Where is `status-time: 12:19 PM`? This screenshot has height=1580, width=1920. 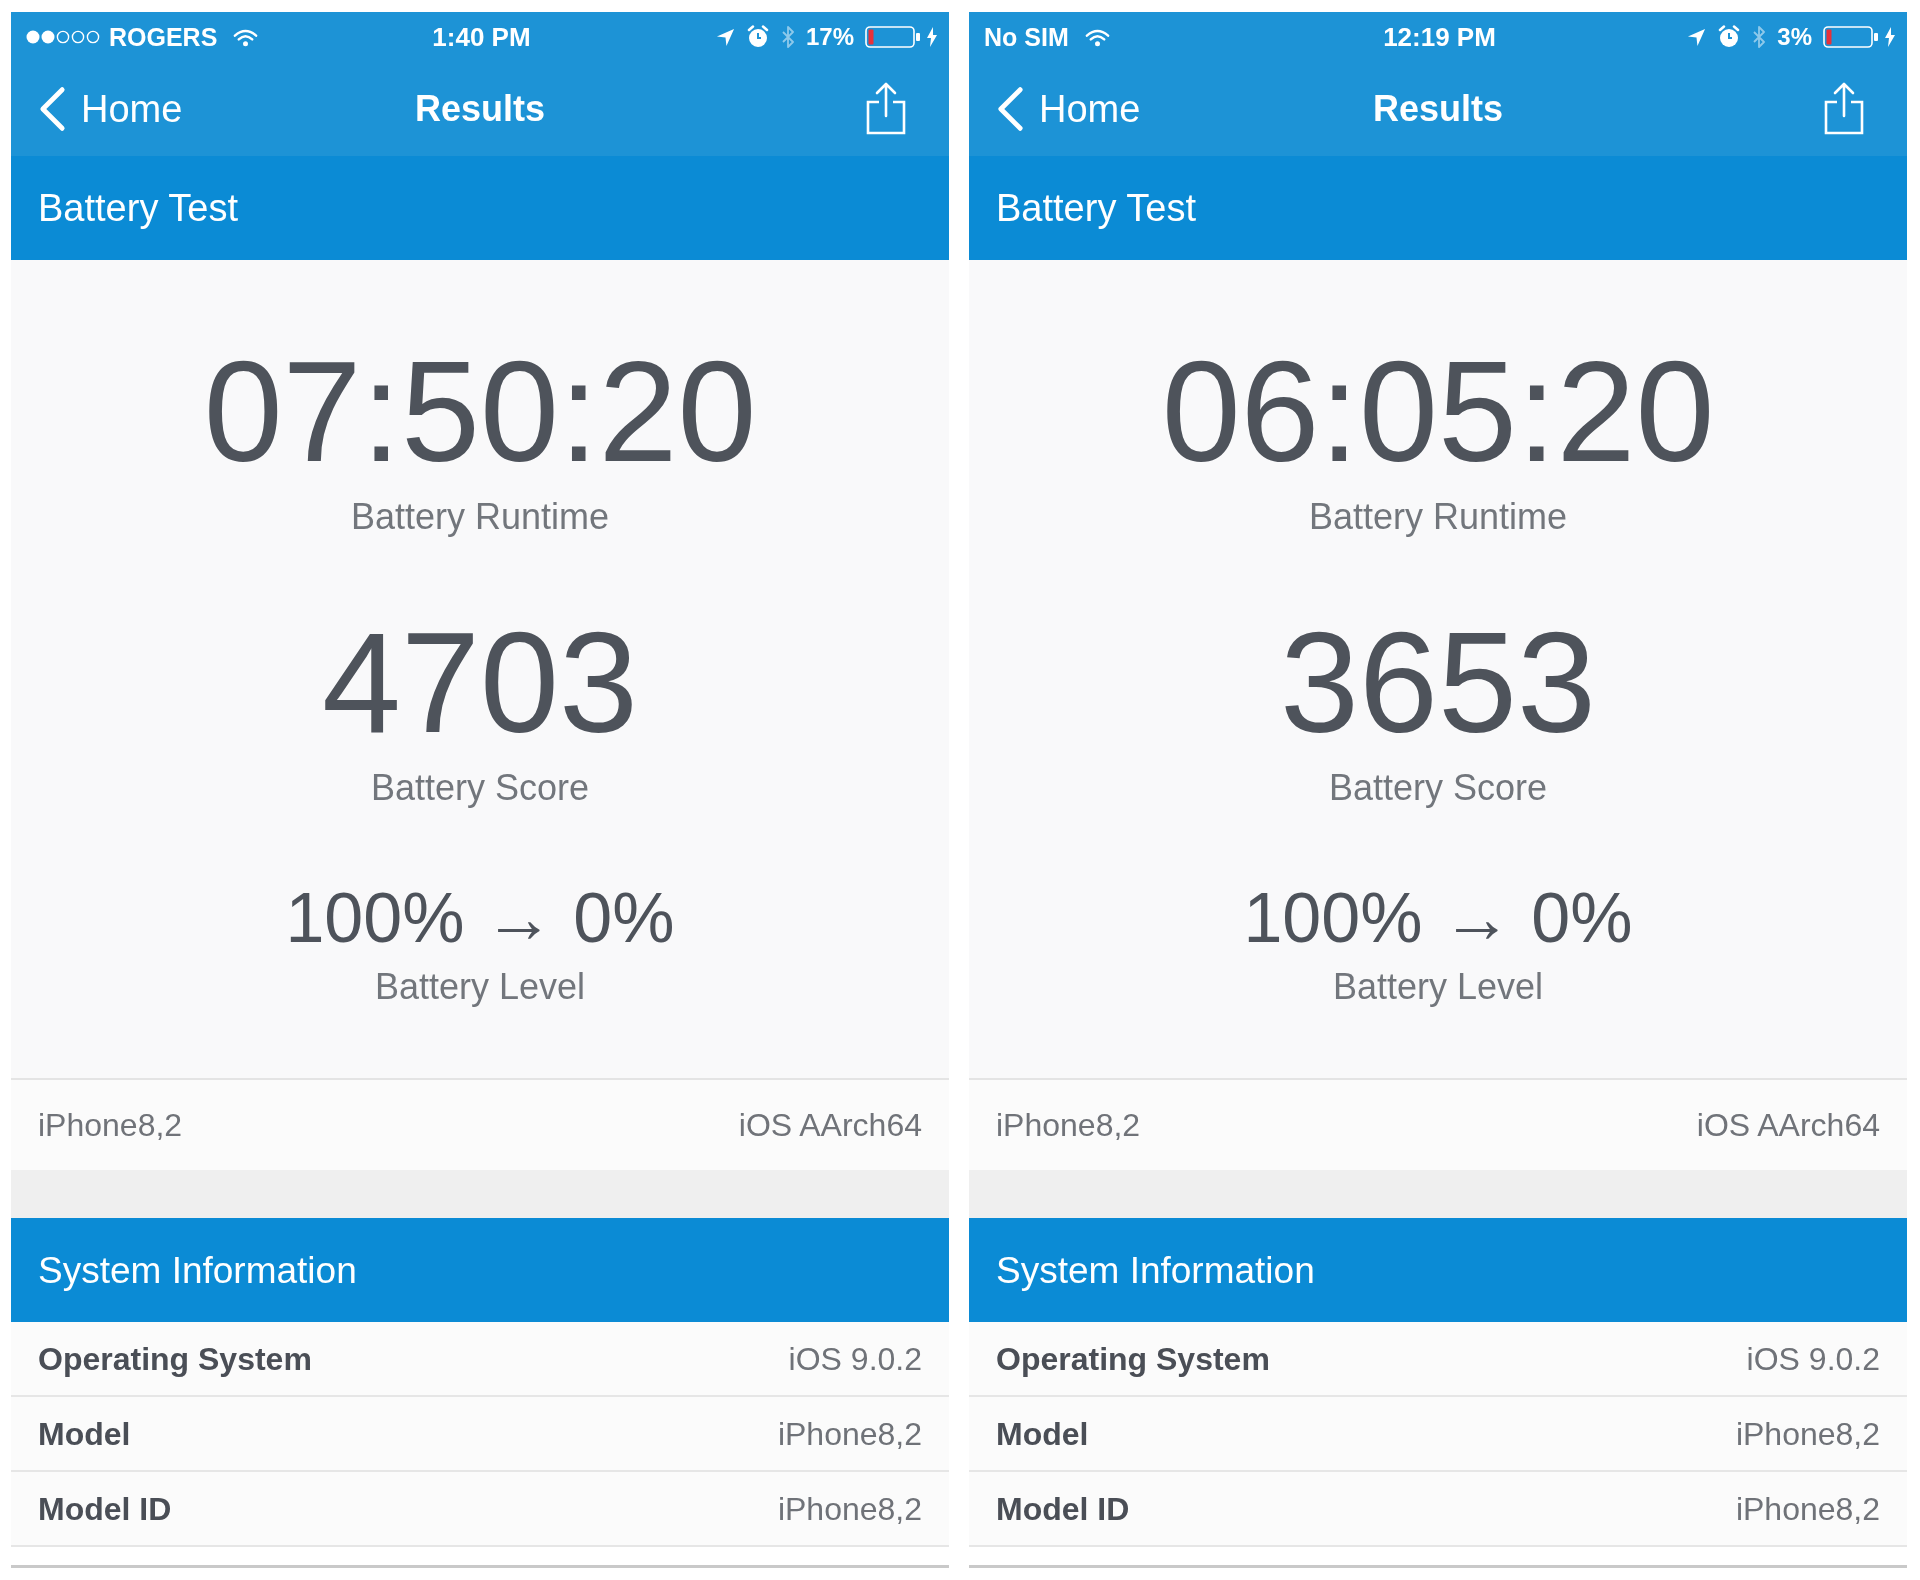
status-time: 12:19 PM is located at coordinates (1439, 37).